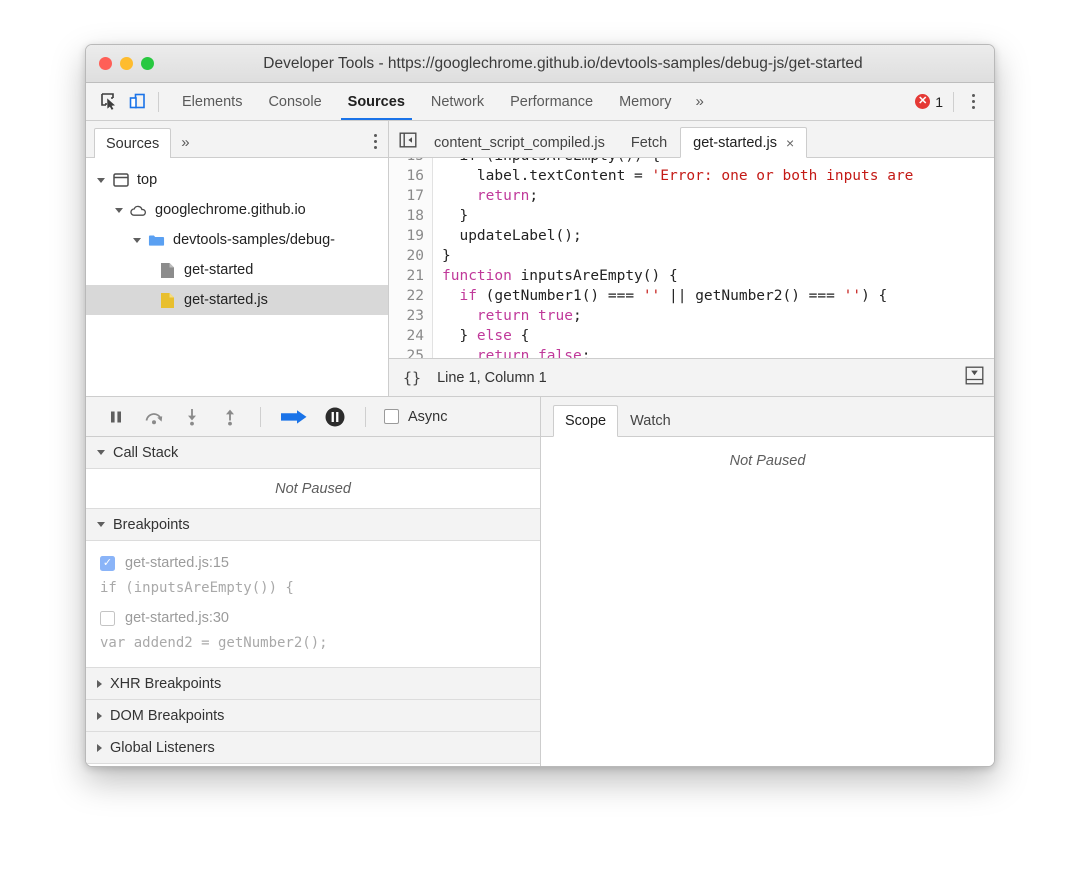 This screenshot has width=1080, height=887. Describe the element at coordinates (105, 63) in the screenshot. I see `close-window-button` at that location.